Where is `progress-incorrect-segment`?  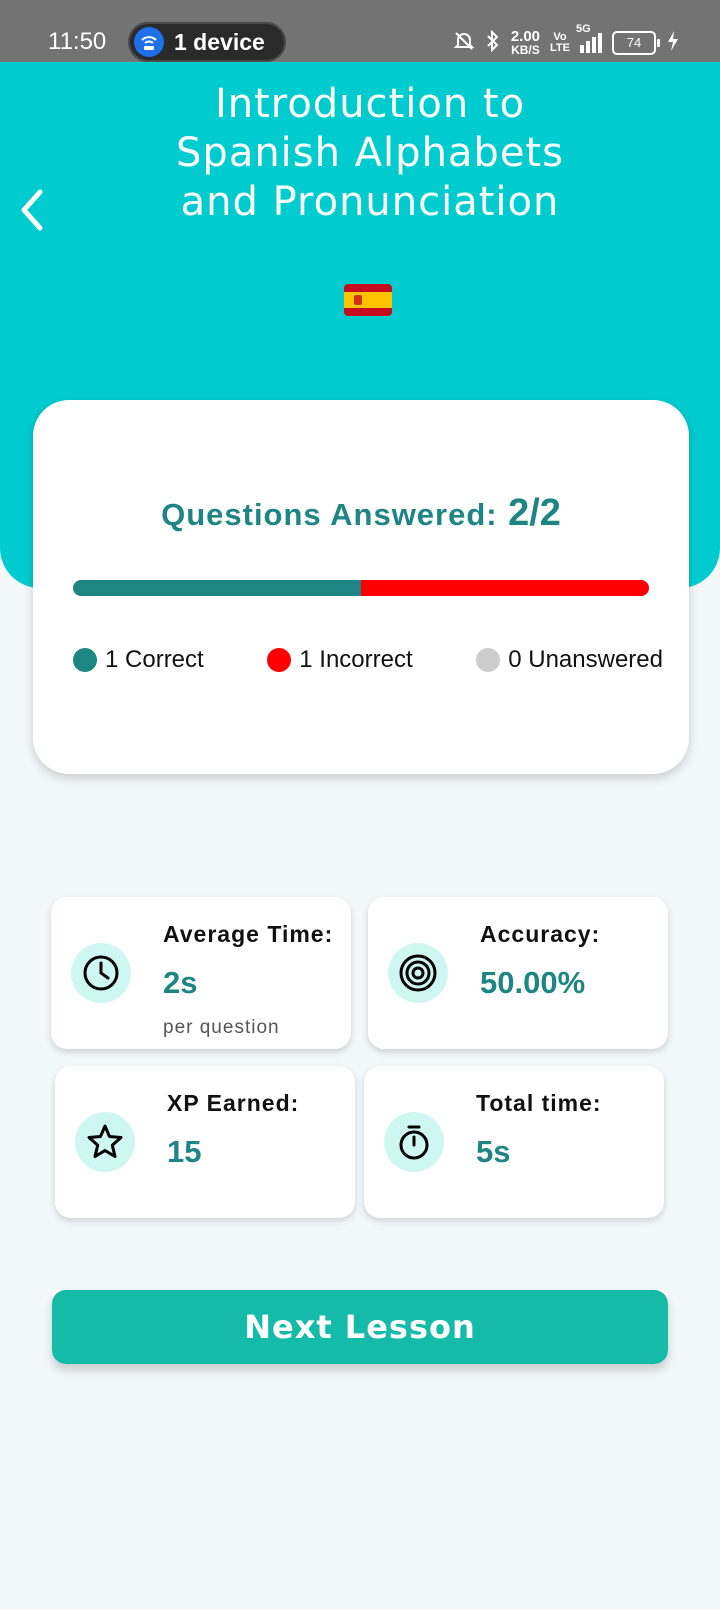
progress-incorrect-segment is located at coordinates (505, 588).